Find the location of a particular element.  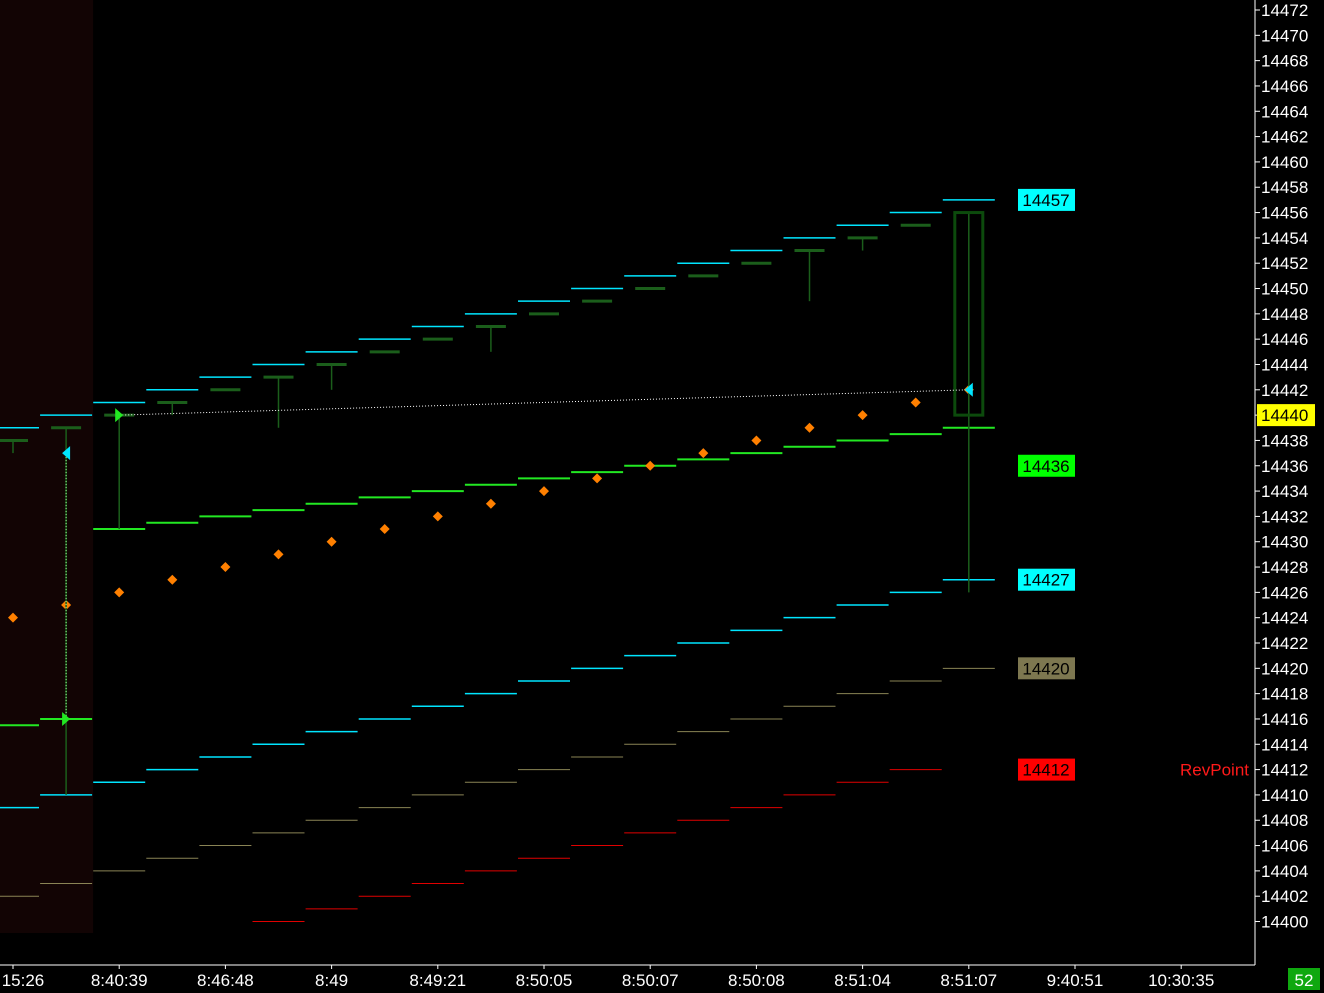

y-tick-label: 14428 is located at coordinates (1284, 567).